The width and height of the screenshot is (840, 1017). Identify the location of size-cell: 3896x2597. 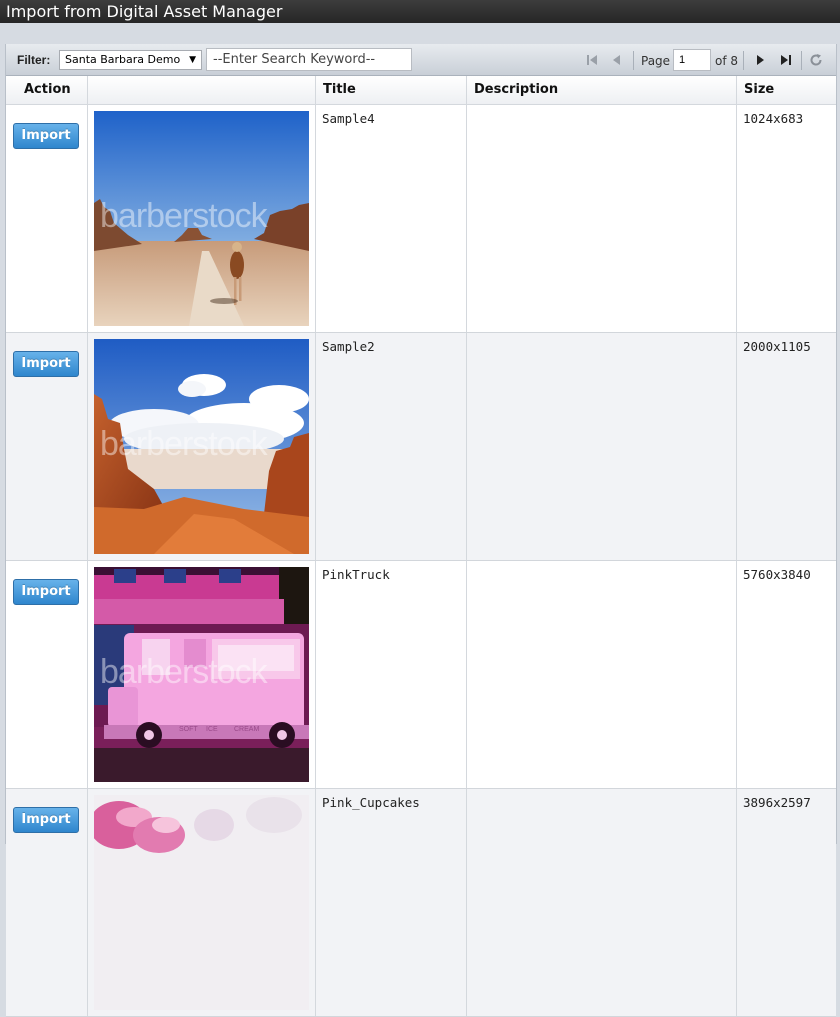
(786, 902).